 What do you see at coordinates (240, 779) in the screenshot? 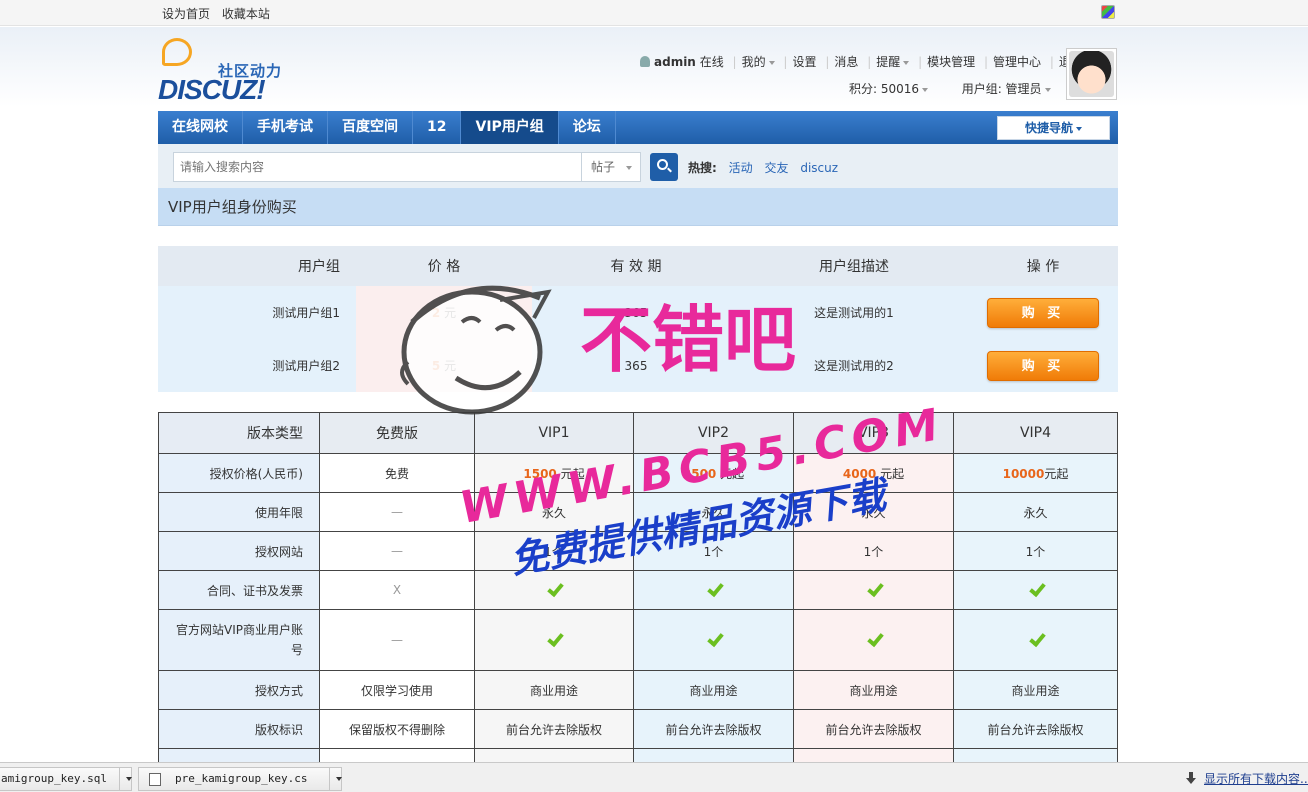
I see `download-item: pre_kamigroup_key.cs` at bounding box center [240, 779].